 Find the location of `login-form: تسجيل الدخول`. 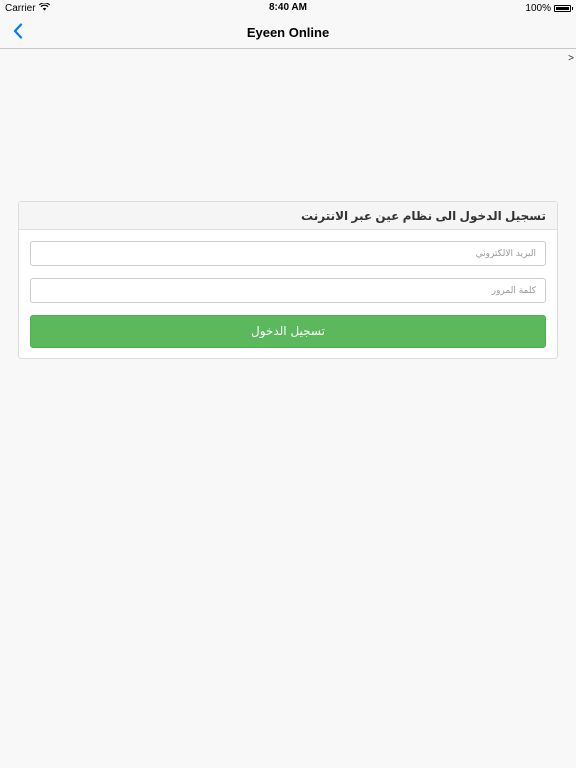

login-form: تسجيل الدخول is located at coordinates (288, 289).